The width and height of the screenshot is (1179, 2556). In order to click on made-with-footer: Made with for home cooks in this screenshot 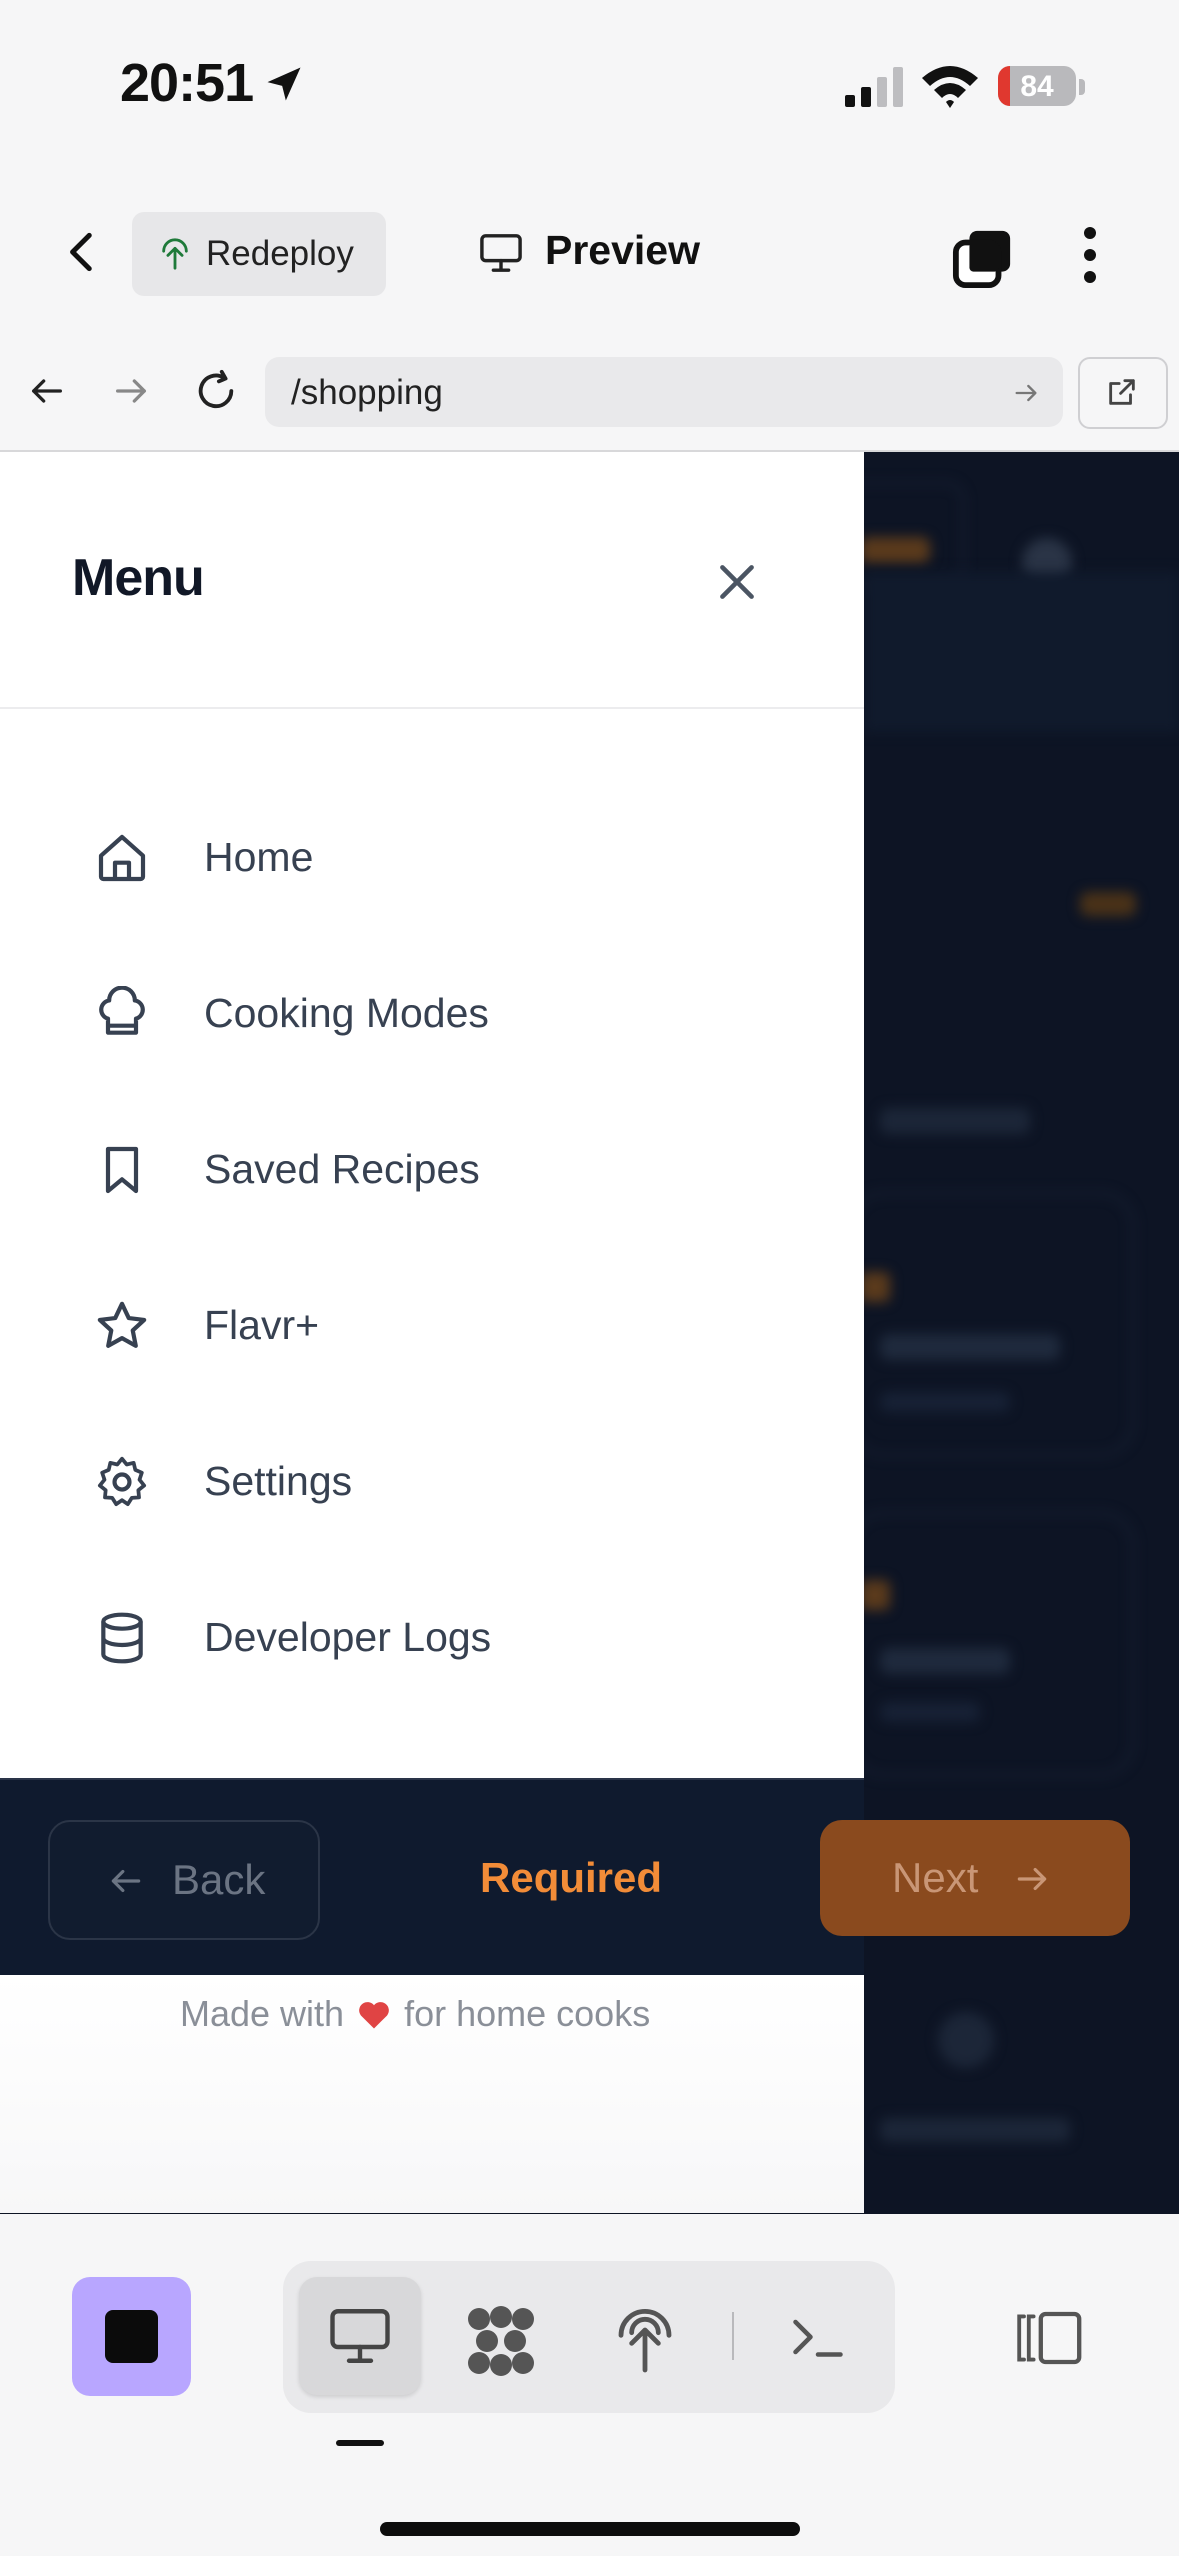, I will do `click(432, 2094)`.